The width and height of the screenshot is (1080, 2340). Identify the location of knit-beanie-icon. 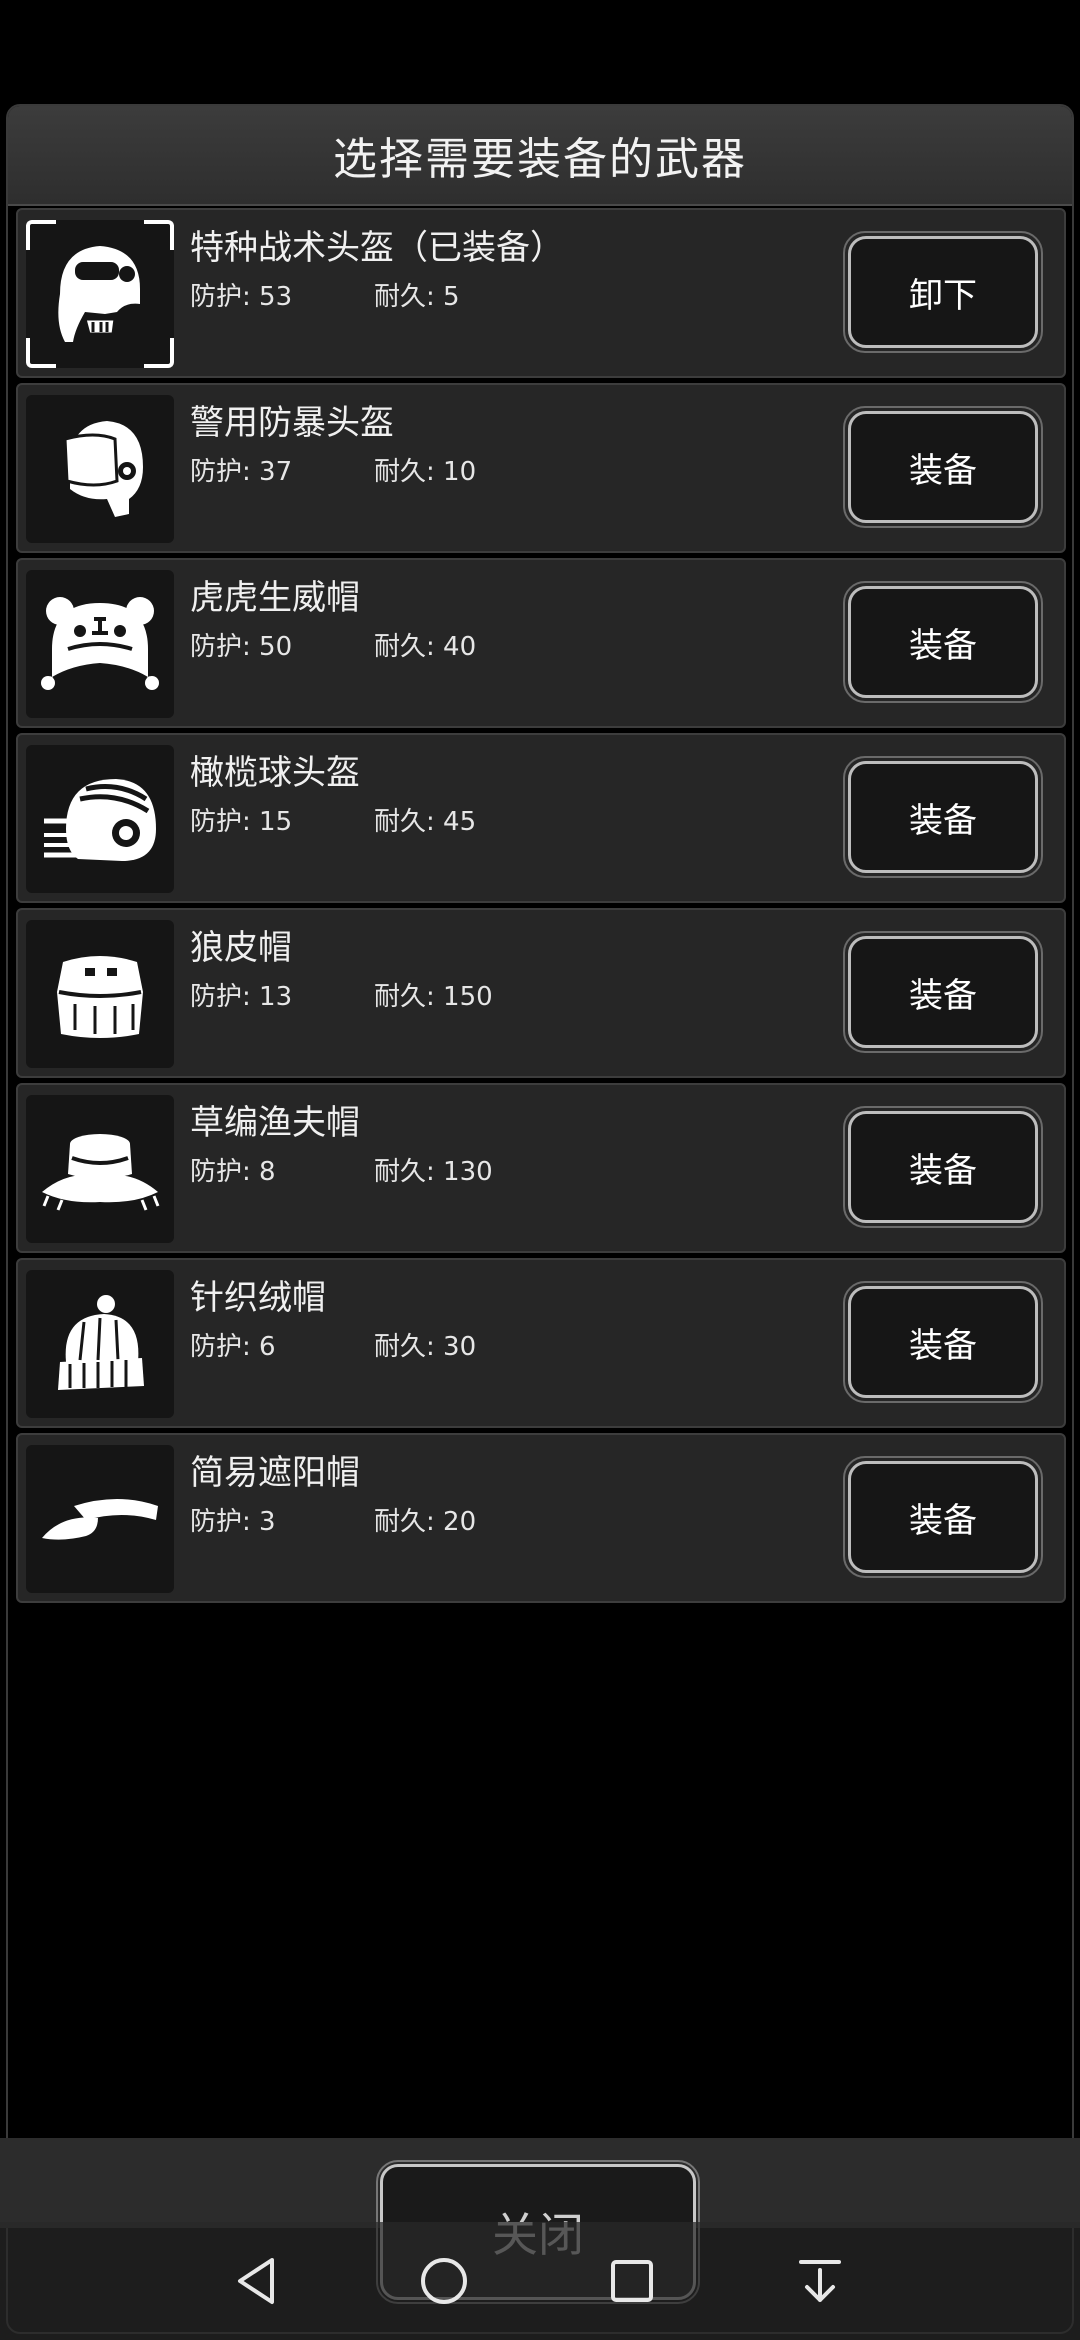
(101, 1342).